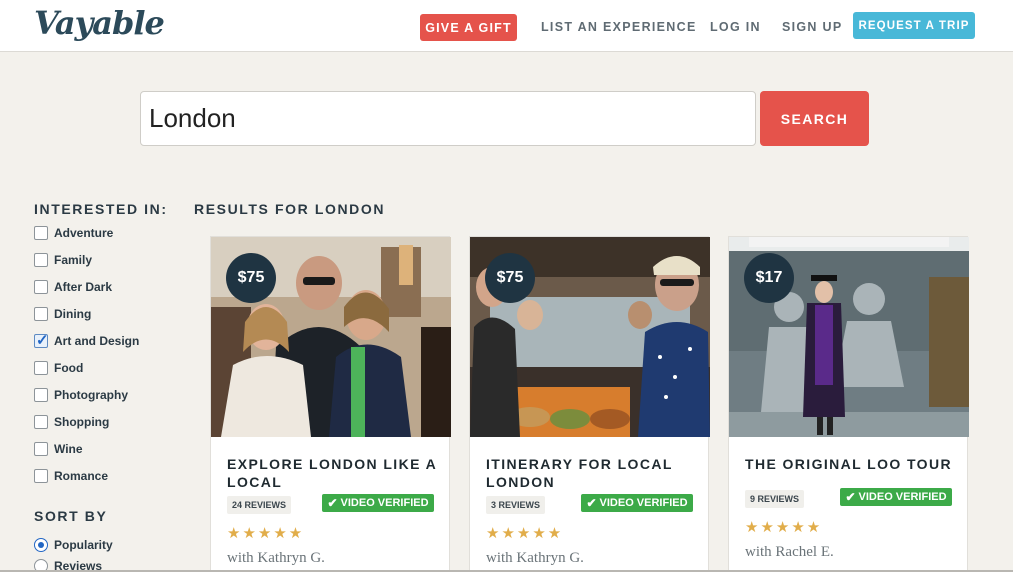 The image size is (1013, 572). Describe the element at coordinates (619, 27) in the screenshot. I see `list-an-experience-link: LIST AN EXPERIENCE` at that location.